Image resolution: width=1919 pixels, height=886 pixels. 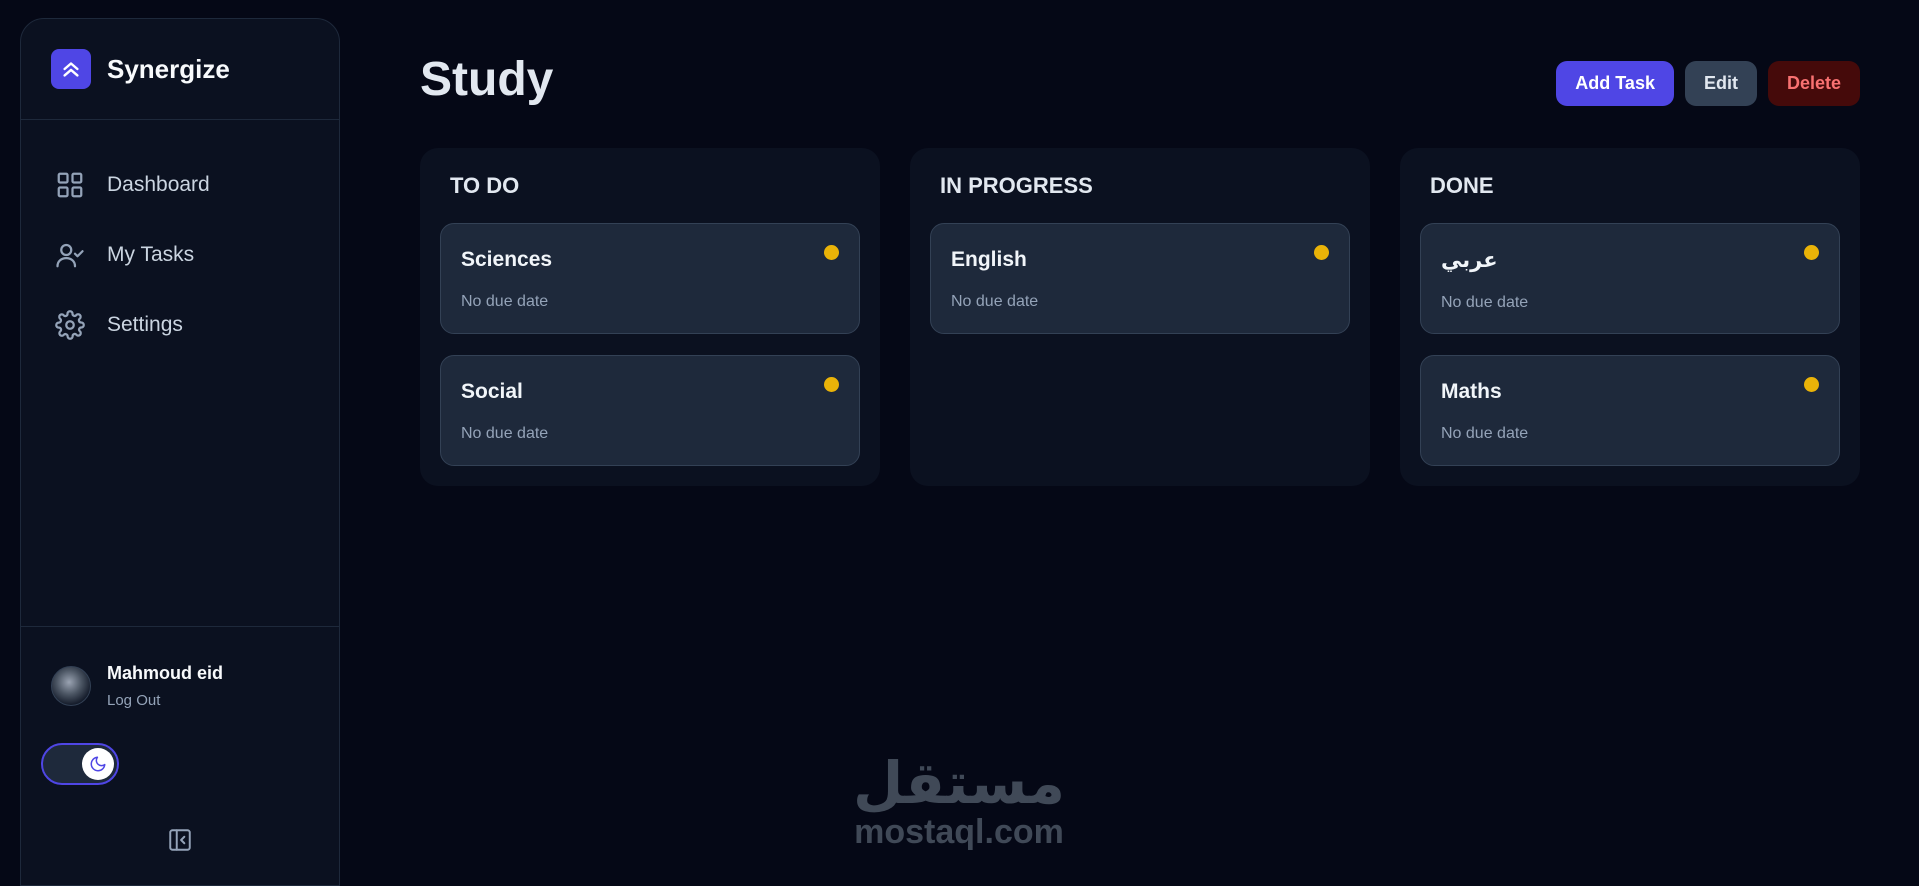 I want to click on theme-toggle, so click(x=80, y=764).